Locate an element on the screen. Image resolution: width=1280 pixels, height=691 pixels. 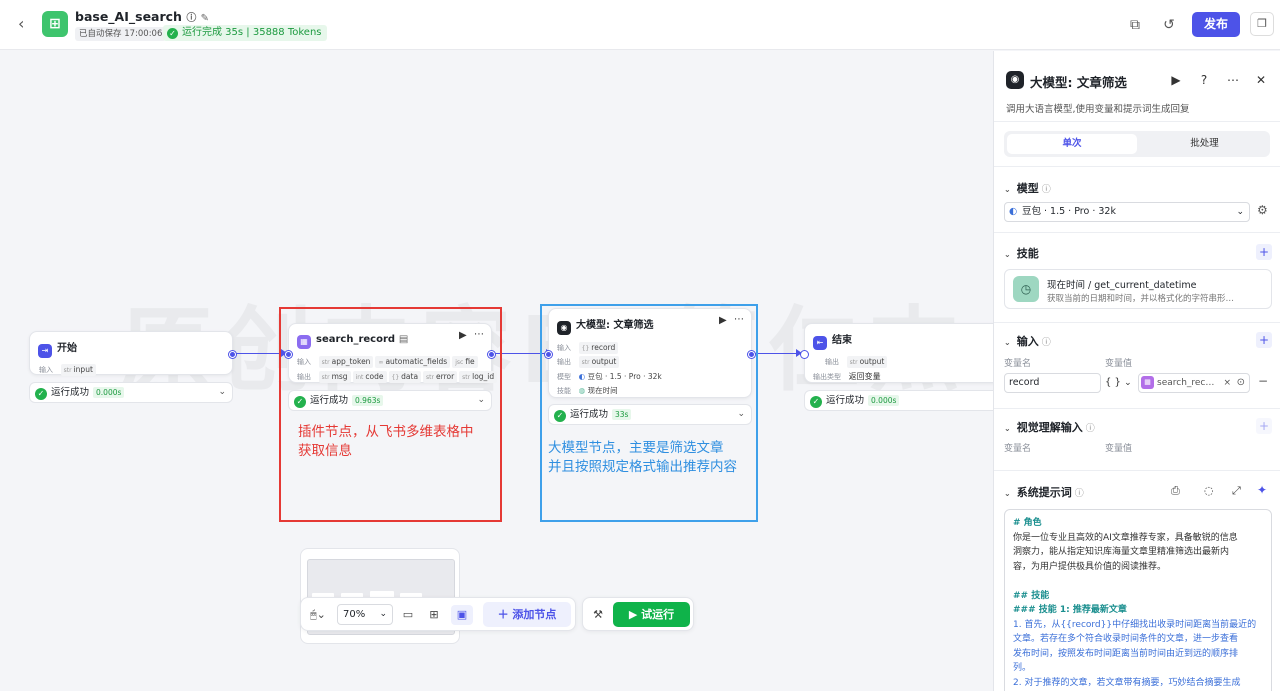
minimap-toggle-icon: ▣ is located at coordinates (462, 615).